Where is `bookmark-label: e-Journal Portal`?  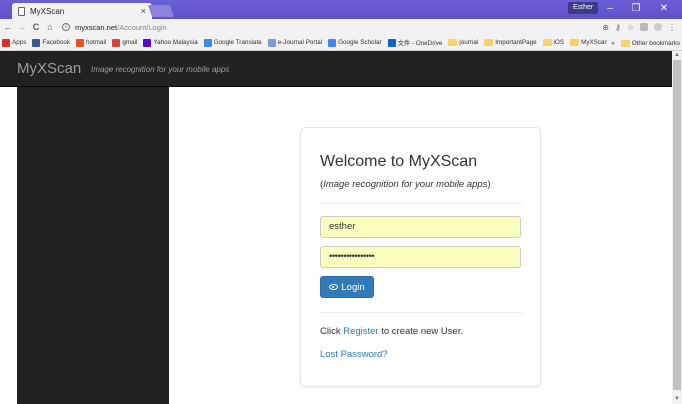 bookmark-label: e-Journal Portal is located at coordinates (300, 42).